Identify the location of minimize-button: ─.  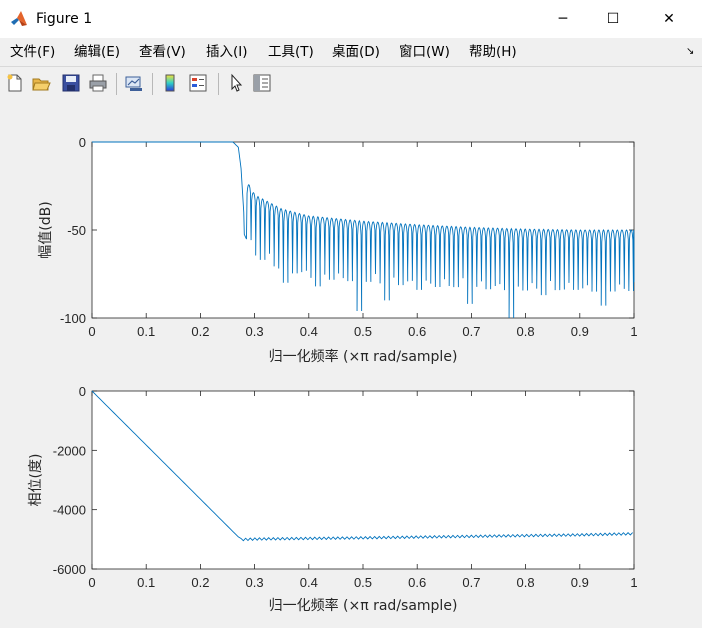
(563, 19).